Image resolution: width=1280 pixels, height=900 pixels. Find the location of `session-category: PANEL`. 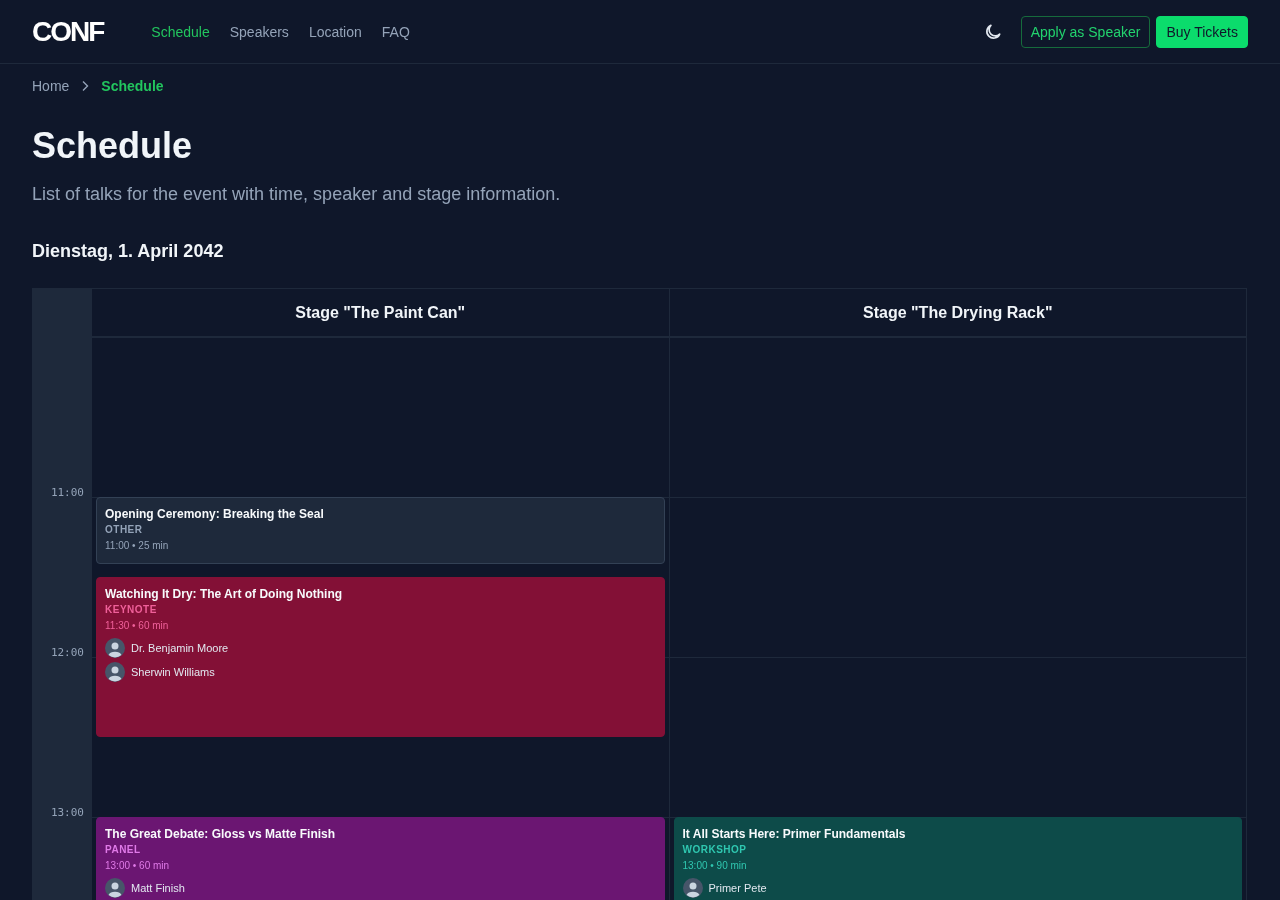

session-category: PANEL is located at coordinates (123, 850).